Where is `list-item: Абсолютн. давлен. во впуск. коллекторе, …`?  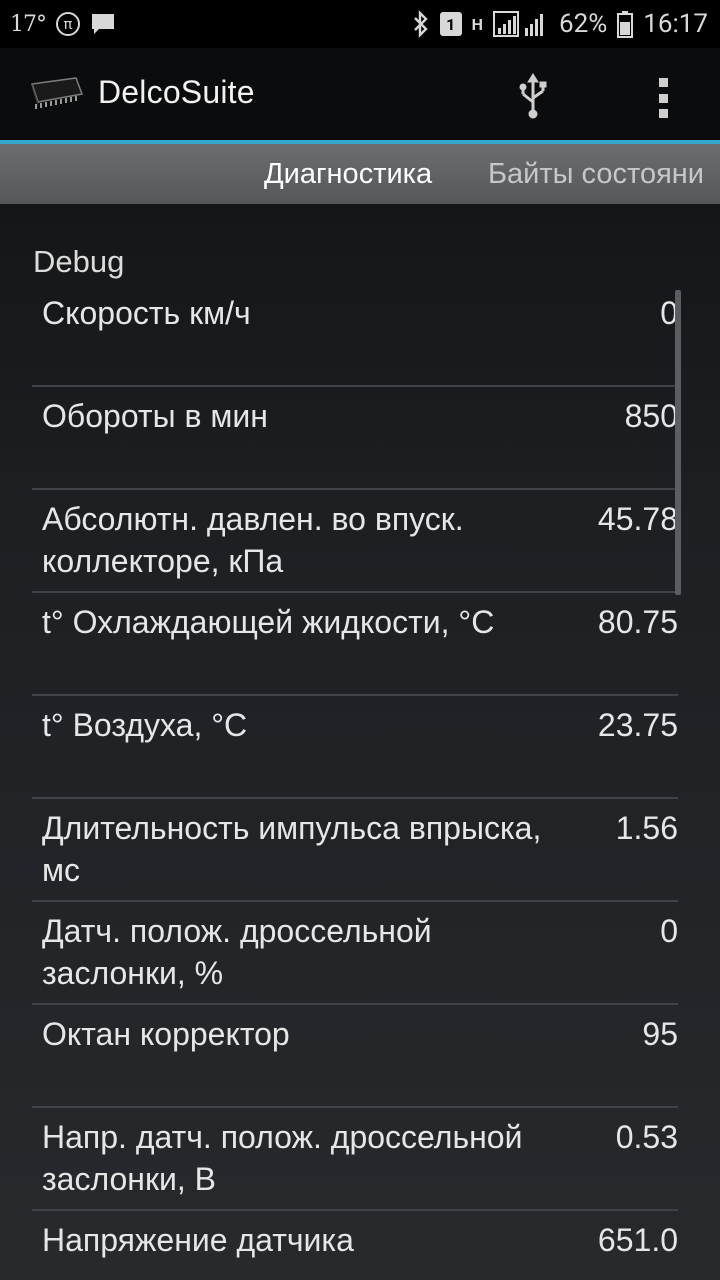 list-item: Абсолютн. давлен. во впуск. коллекторе, … is located at coordinates (355, 541).